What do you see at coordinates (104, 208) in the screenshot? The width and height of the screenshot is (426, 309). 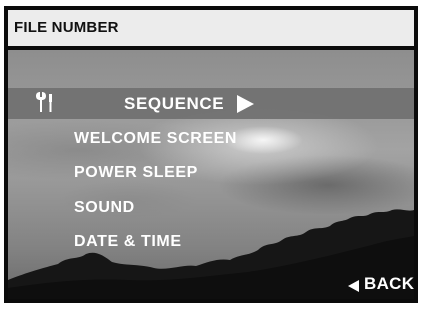 I see `menu-item-sound: SOUND` at bounding box center [104, 208].